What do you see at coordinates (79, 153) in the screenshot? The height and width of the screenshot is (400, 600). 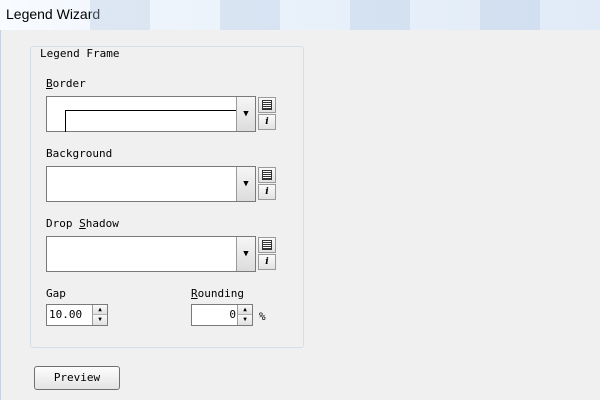 I see `background-label: Background` at bounding box center [79, 153].